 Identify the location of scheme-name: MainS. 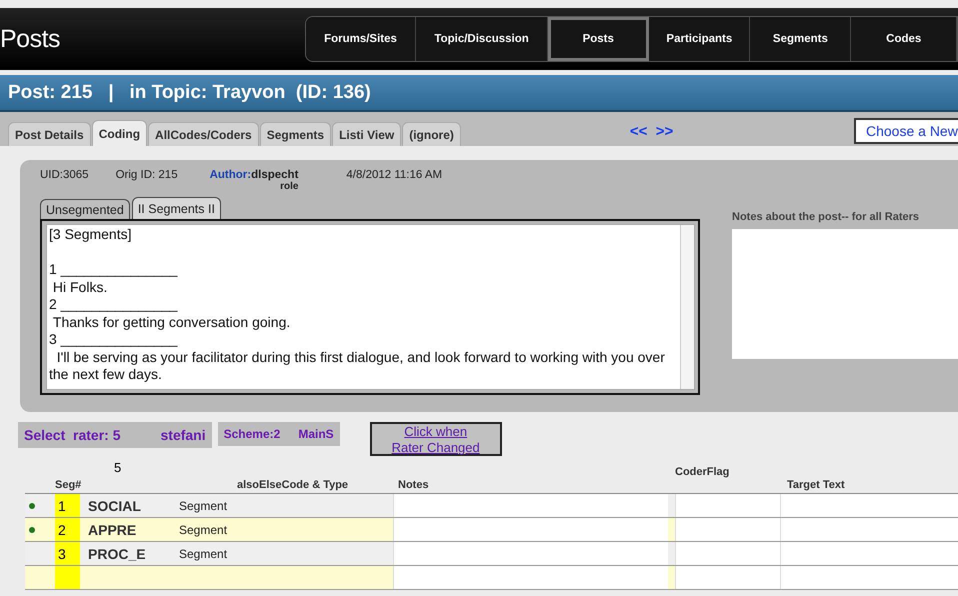
(316, 434).